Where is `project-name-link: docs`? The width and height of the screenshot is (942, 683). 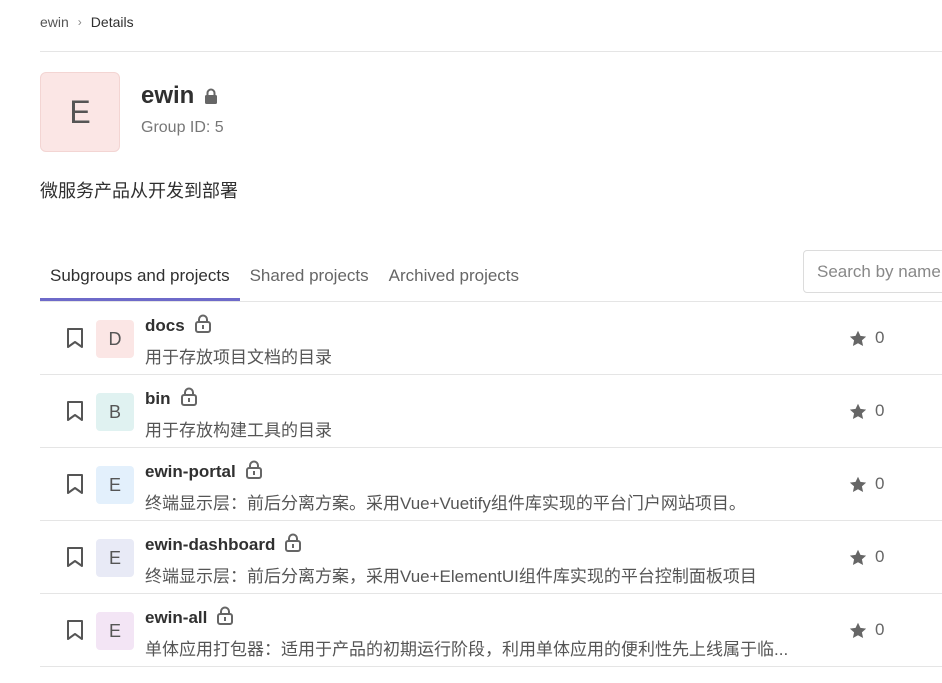 project-name-link: docs is located at coordinates (165, 326).